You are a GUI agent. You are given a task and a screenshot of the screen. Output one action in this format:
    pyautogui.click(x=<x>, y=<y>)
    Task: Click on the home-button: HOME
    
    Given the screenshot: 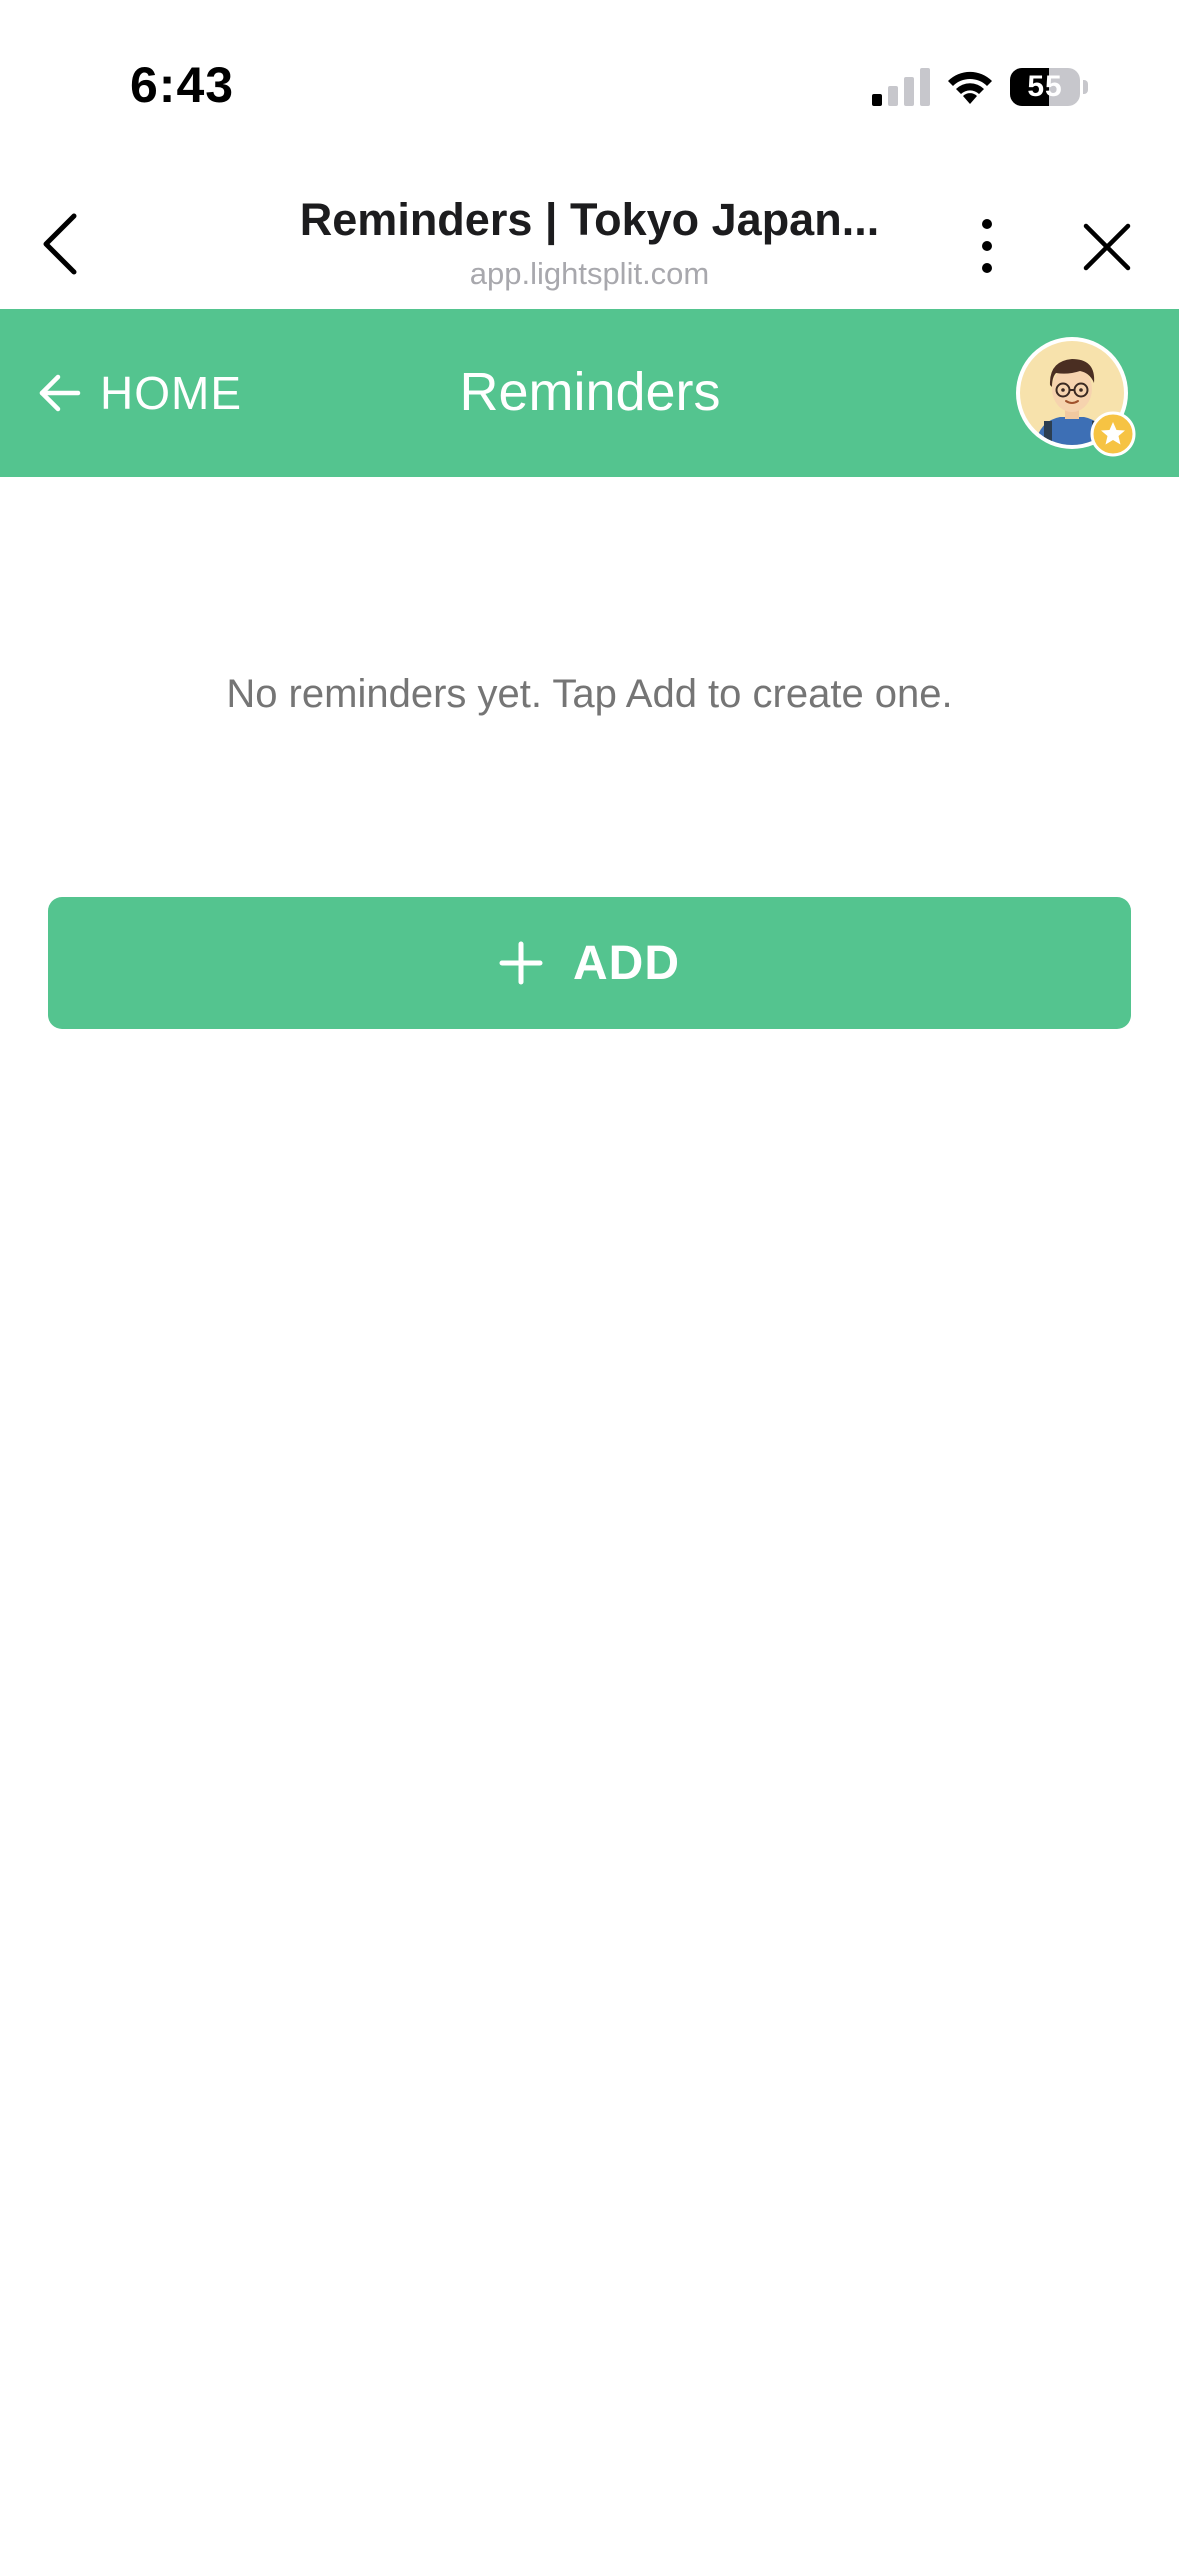 What is the action you would take?
    pyautogui.click(x=140, y=393)
    